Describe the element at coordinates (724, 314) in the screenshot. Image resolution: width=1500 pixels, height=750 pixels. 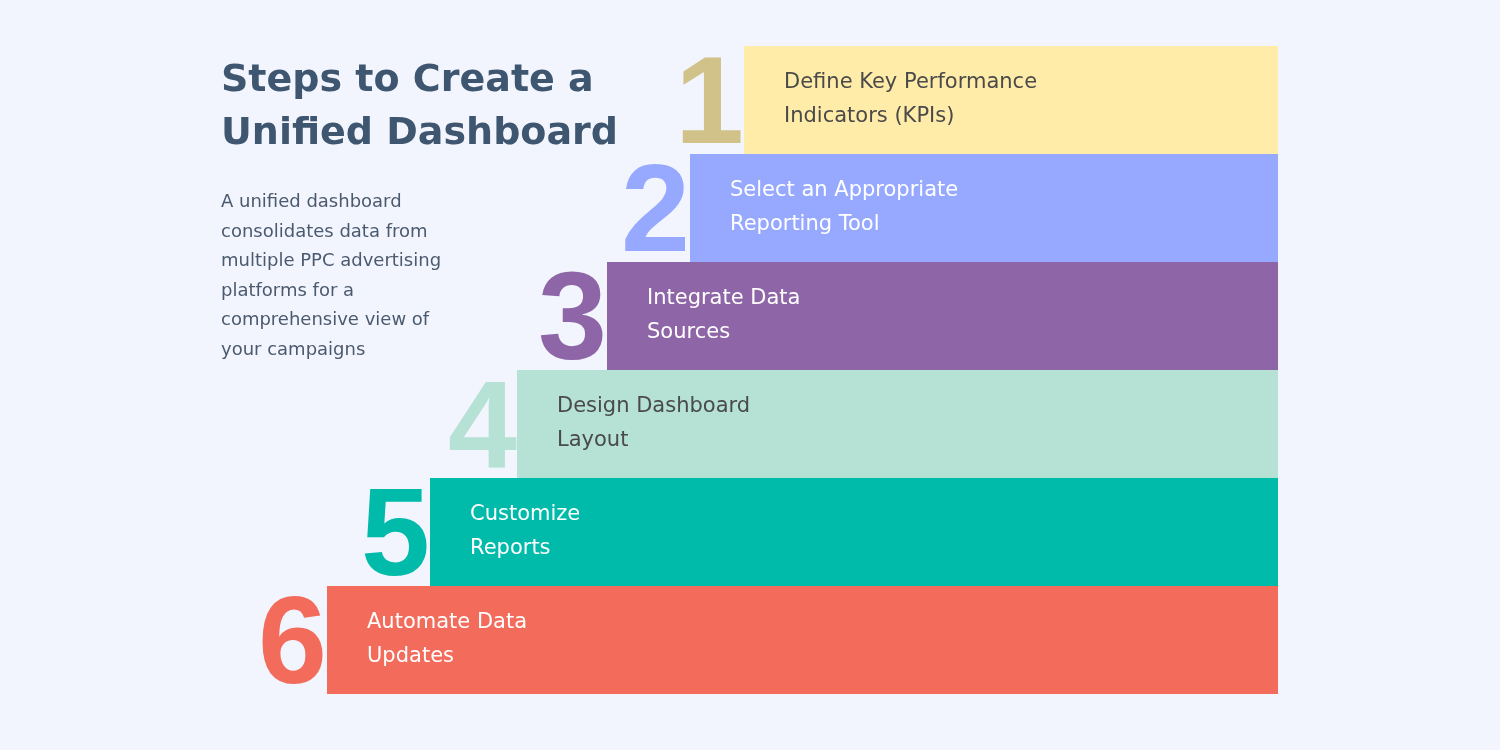
I see `step-label: Integrate Data Sources` at that location.